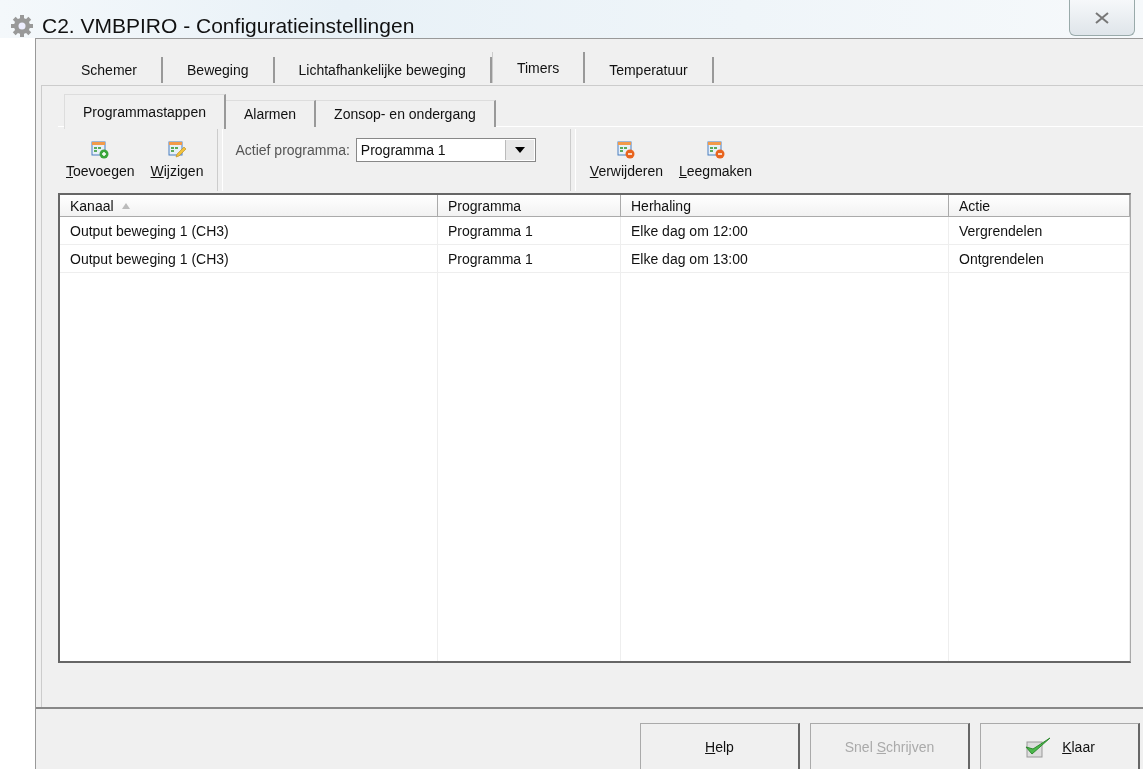 This screenshot has width=1143, height=769. What do you see at coordinates (785, 206) in the screenshot?
I see `column-header: Herhaling` at bounding box center [785, 206].